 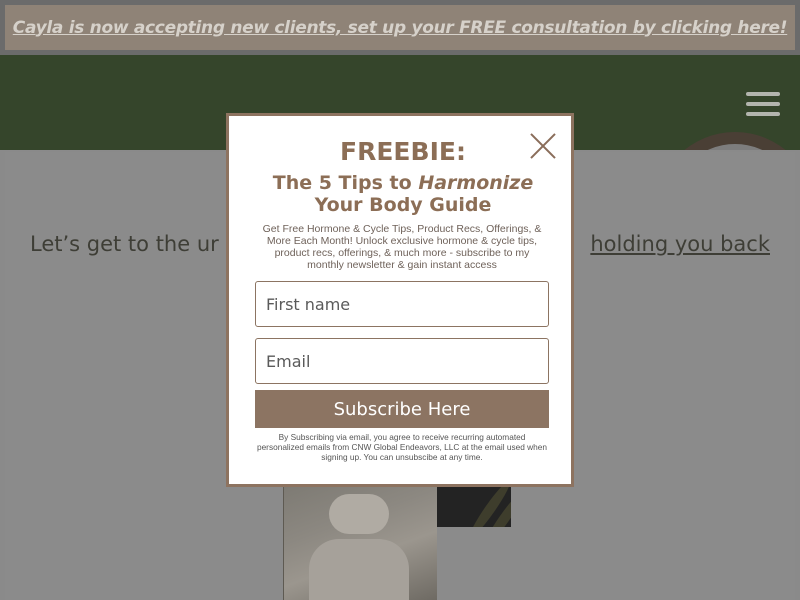 I want to click on subscribe-button: Subscribe Here, so click(x=402, y=409).